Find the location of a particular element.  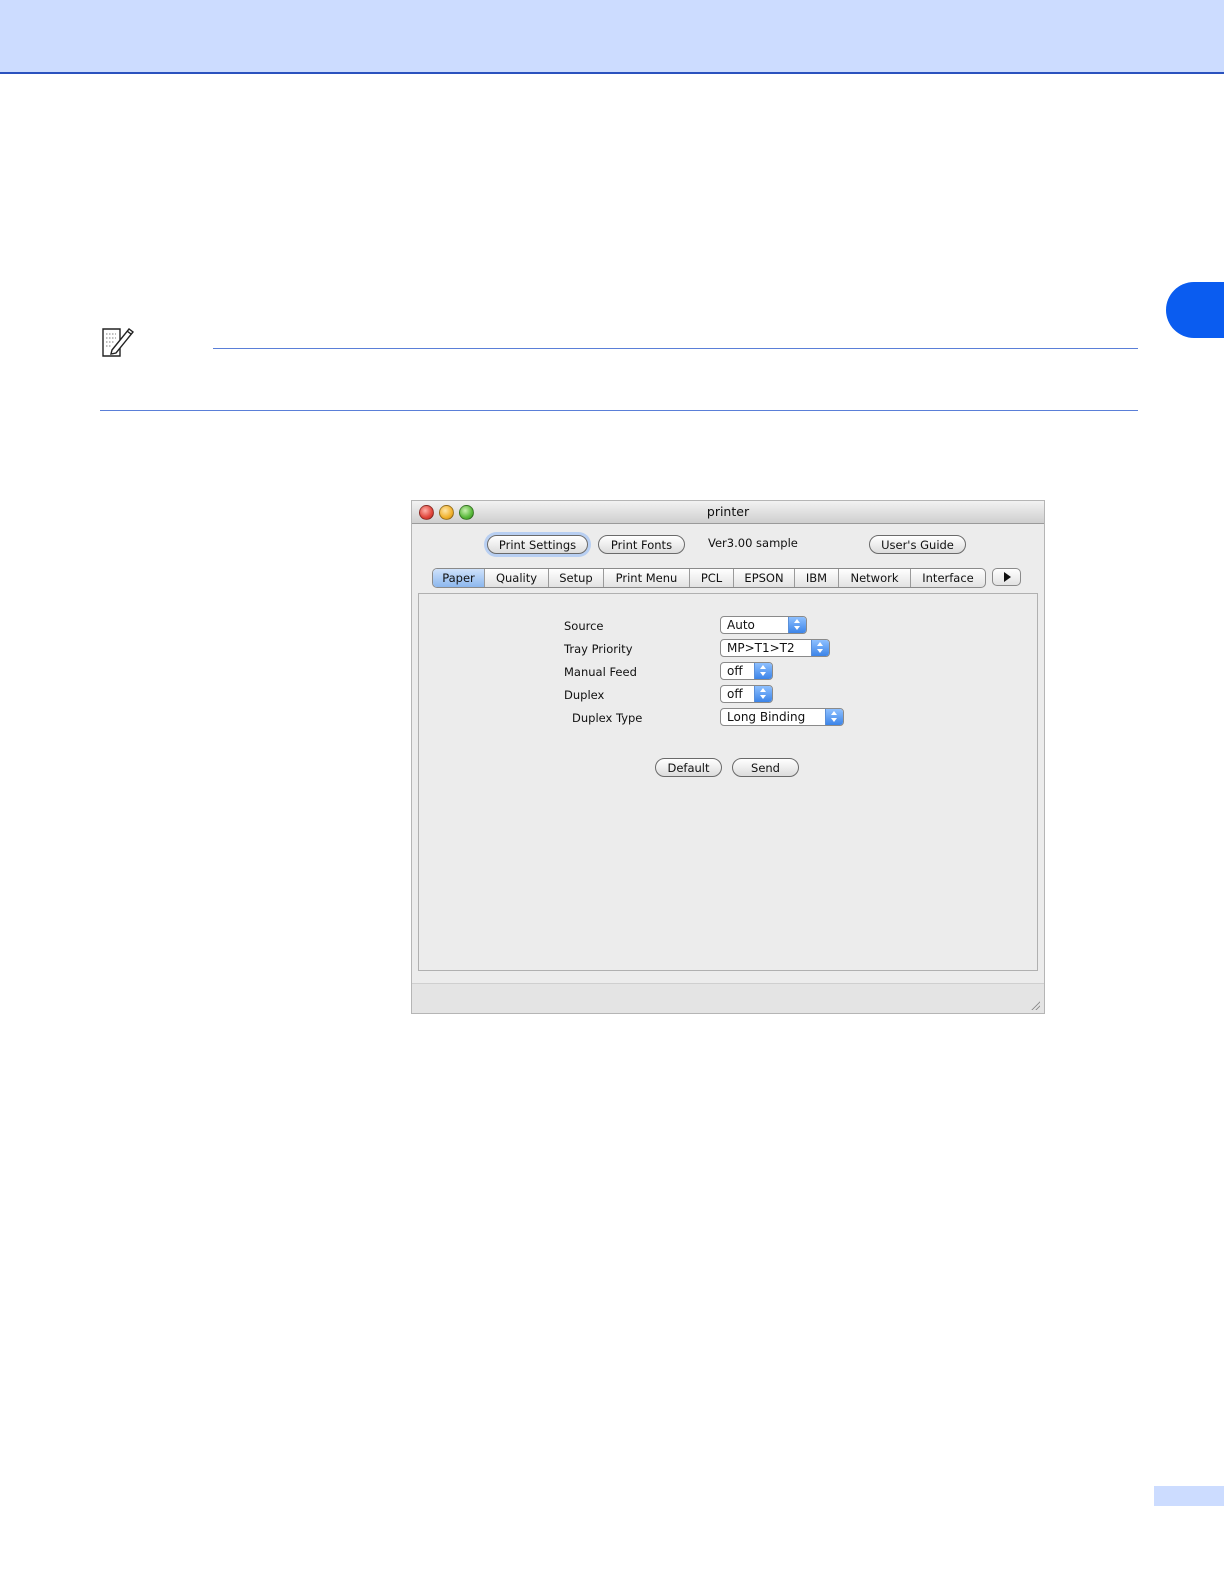

print-fonts-button: Print Fonts is located at coordinates (641, 544).